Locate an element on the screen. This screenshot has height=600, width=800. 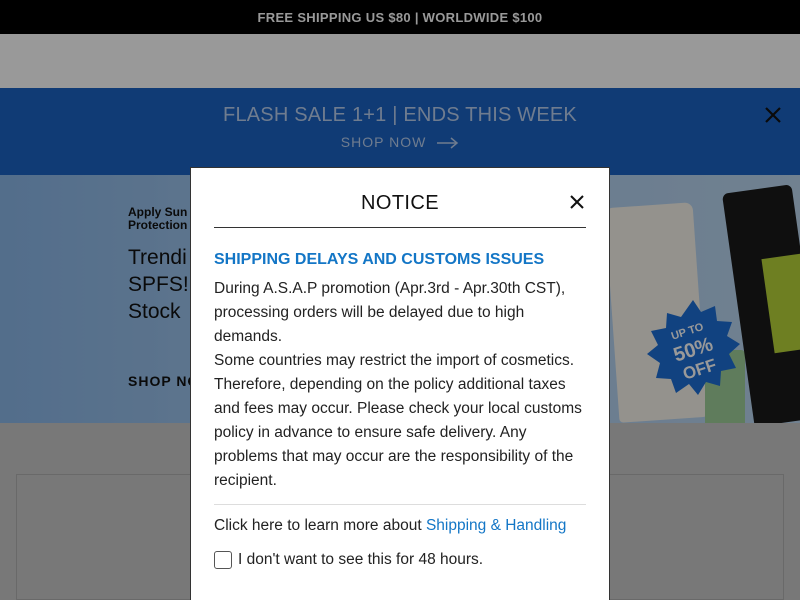
dont-show-label: I don't want to see this for 48 hours. is located at coordinates (361, 559).